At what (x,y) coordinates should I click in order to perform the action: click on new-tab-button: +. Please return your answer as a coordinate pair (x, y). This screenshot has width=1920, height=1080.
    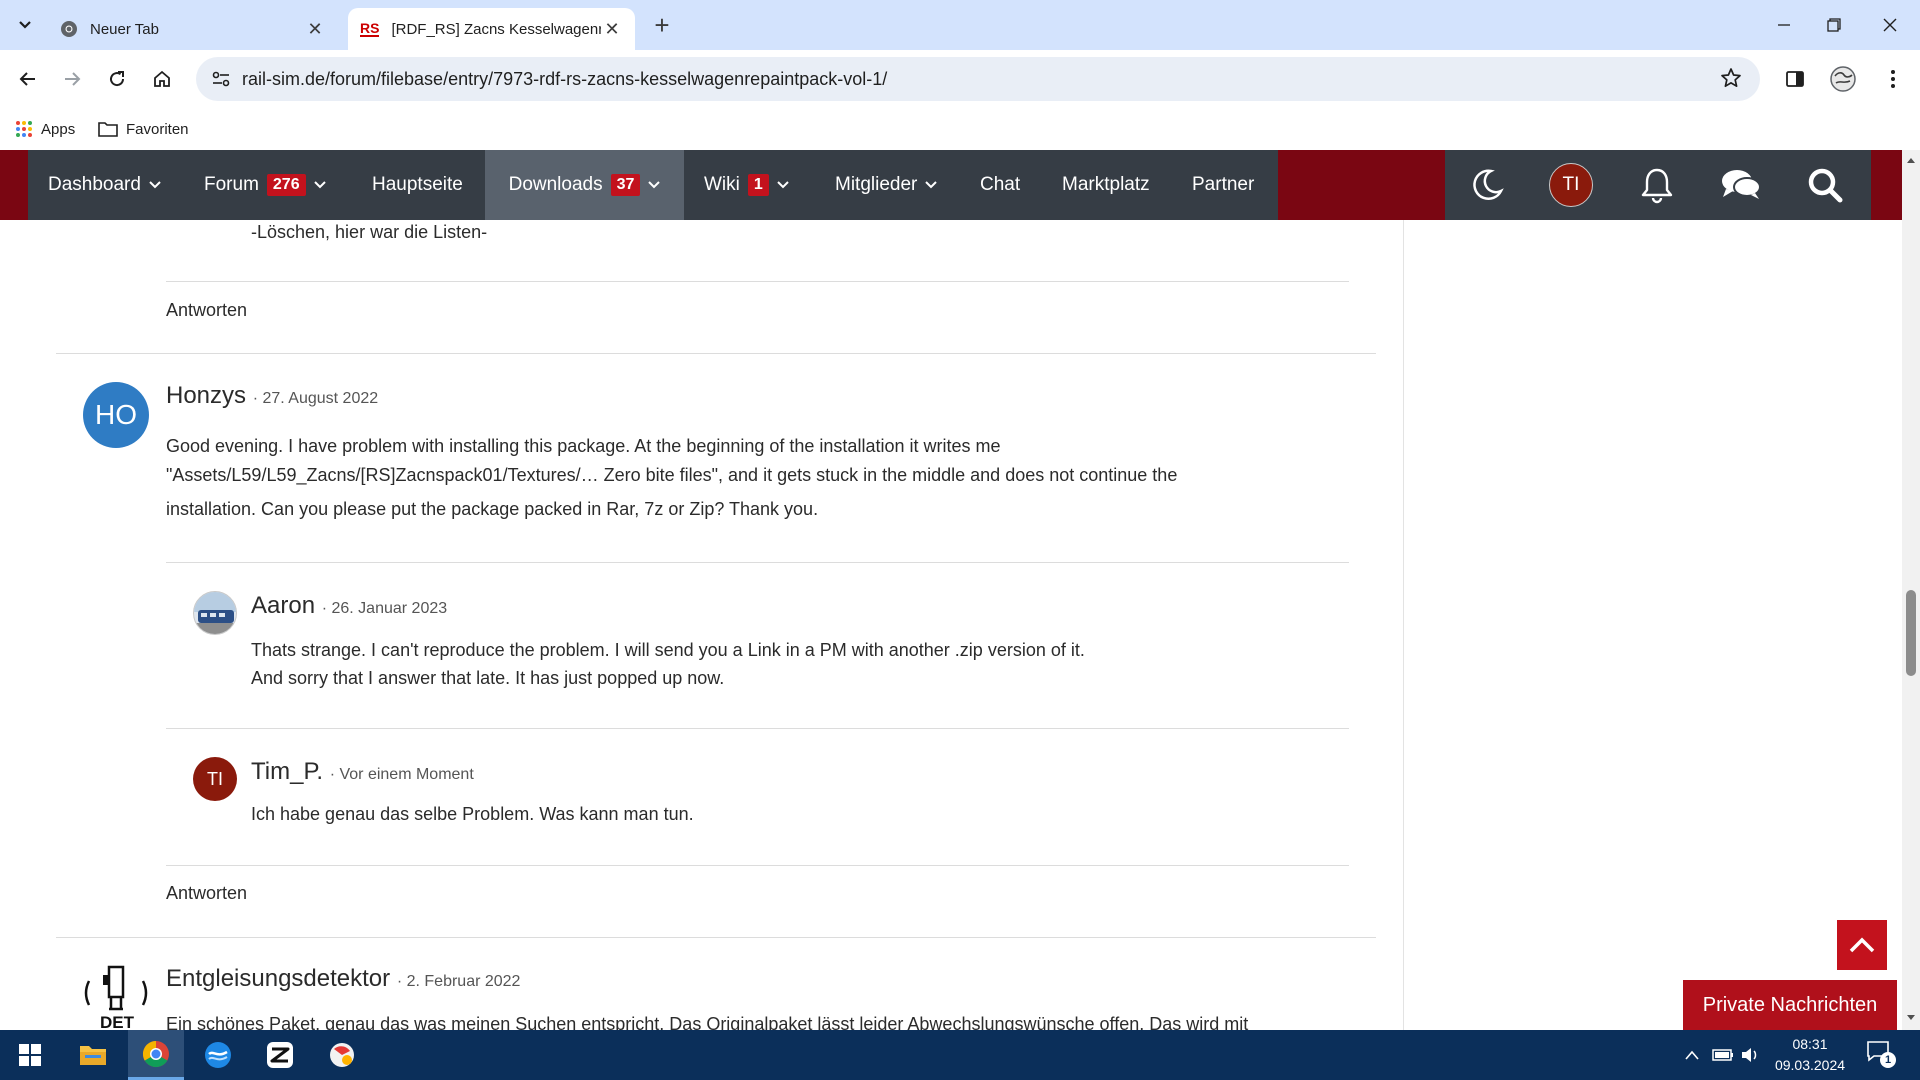
    Looking at the image, I should click on (662, 26).